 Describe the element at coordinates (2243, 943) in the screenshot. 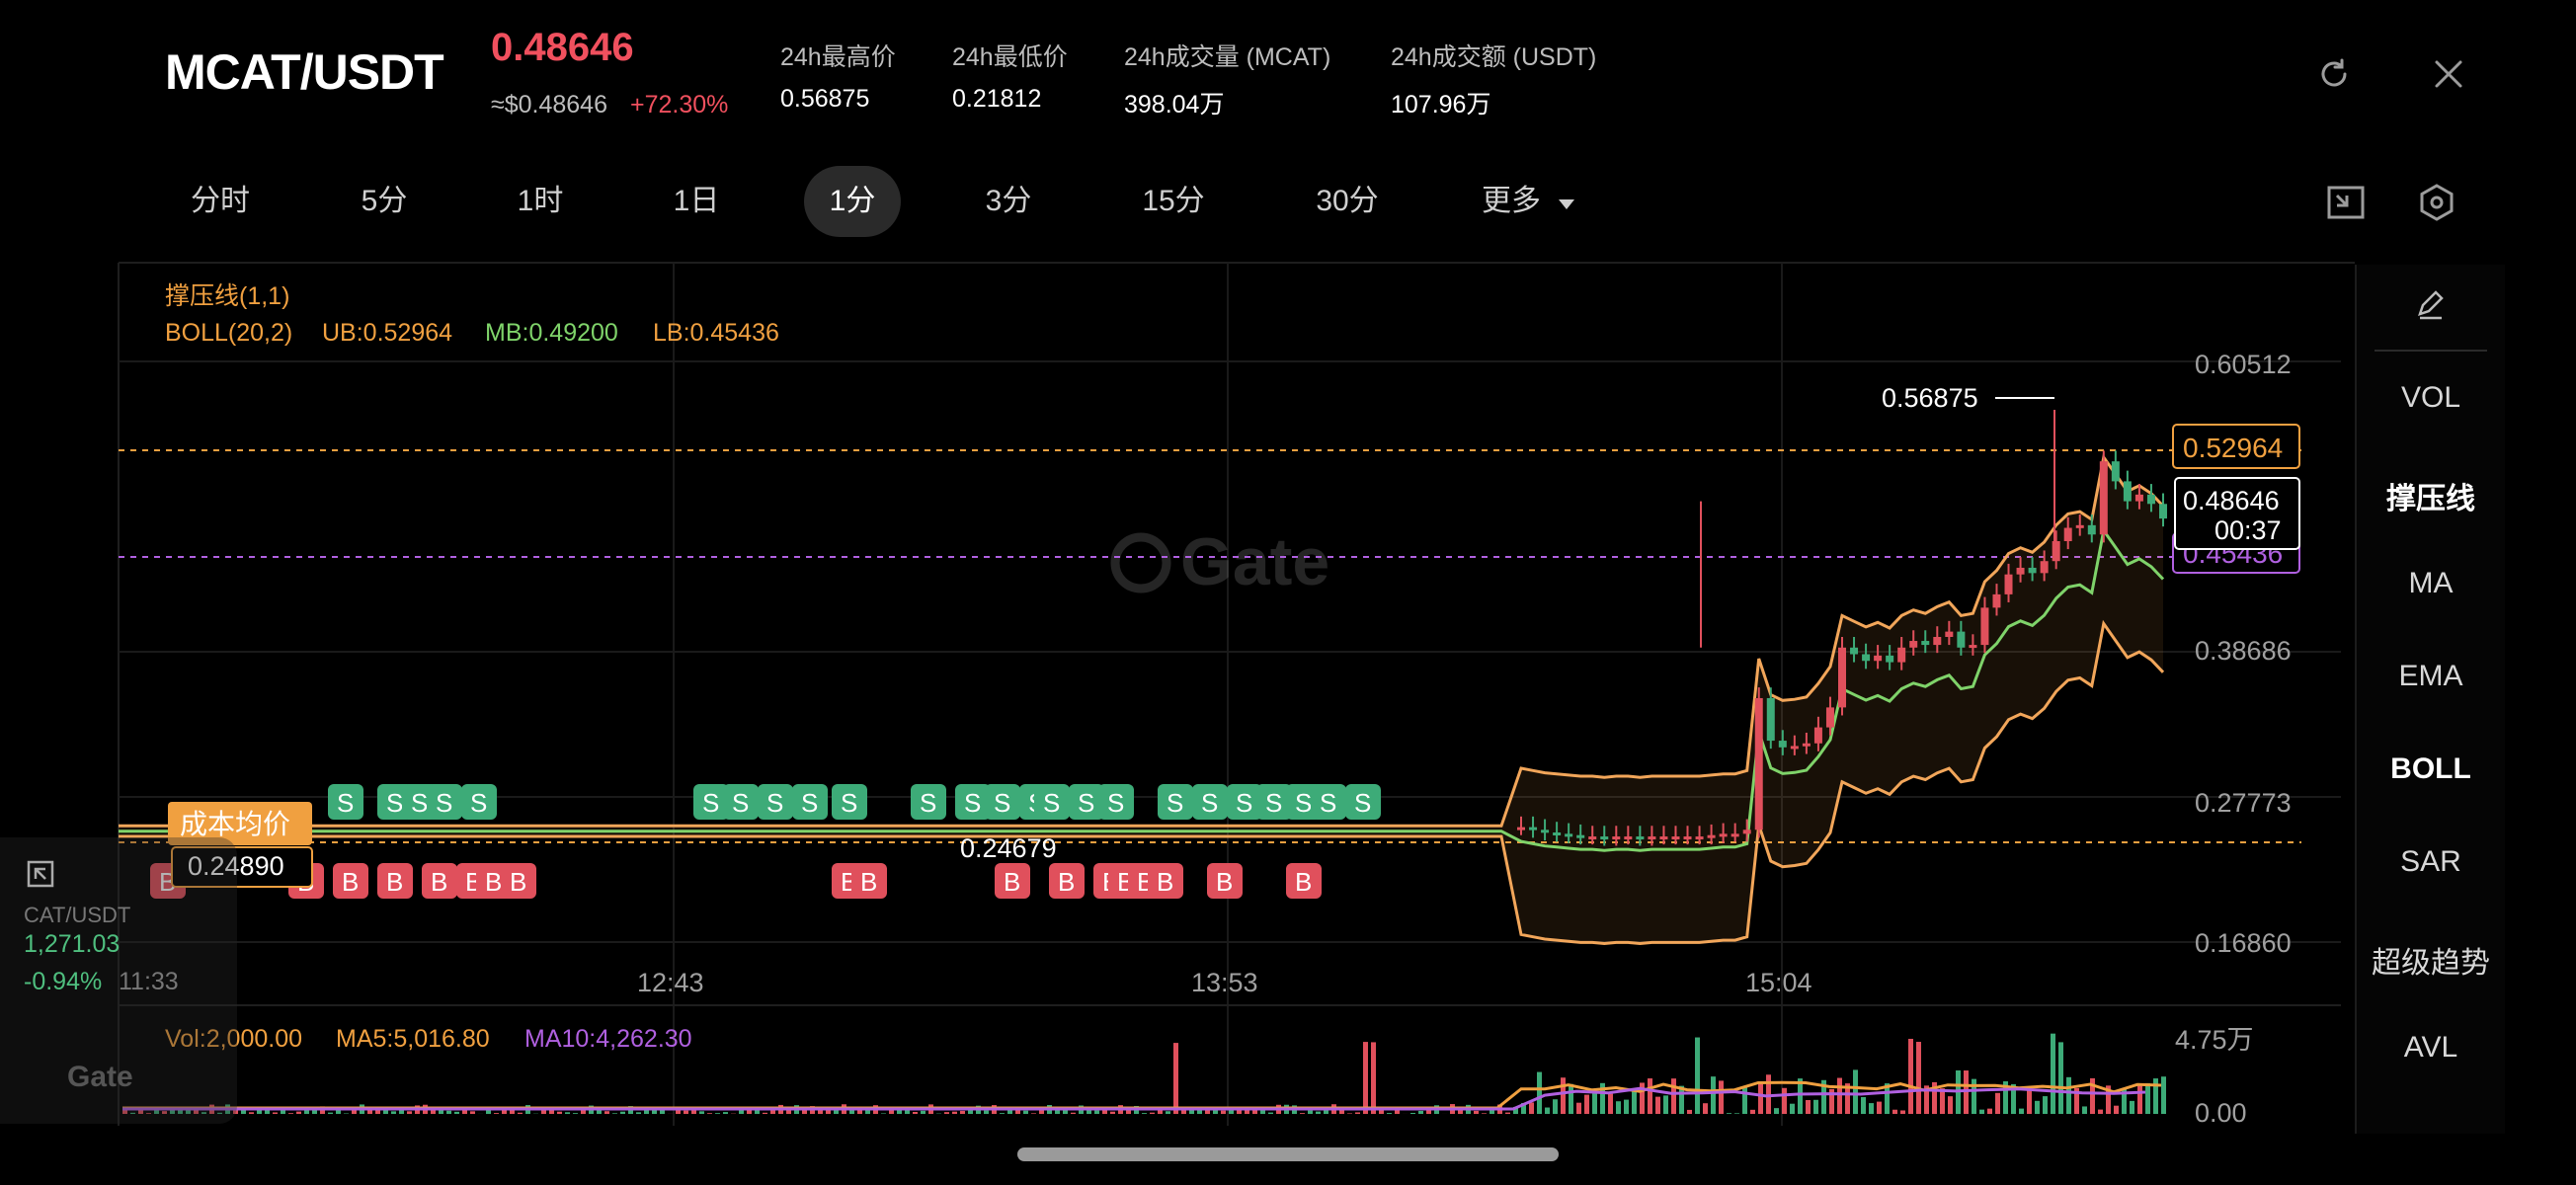

I see `price-tick: 0.16860` at that location.